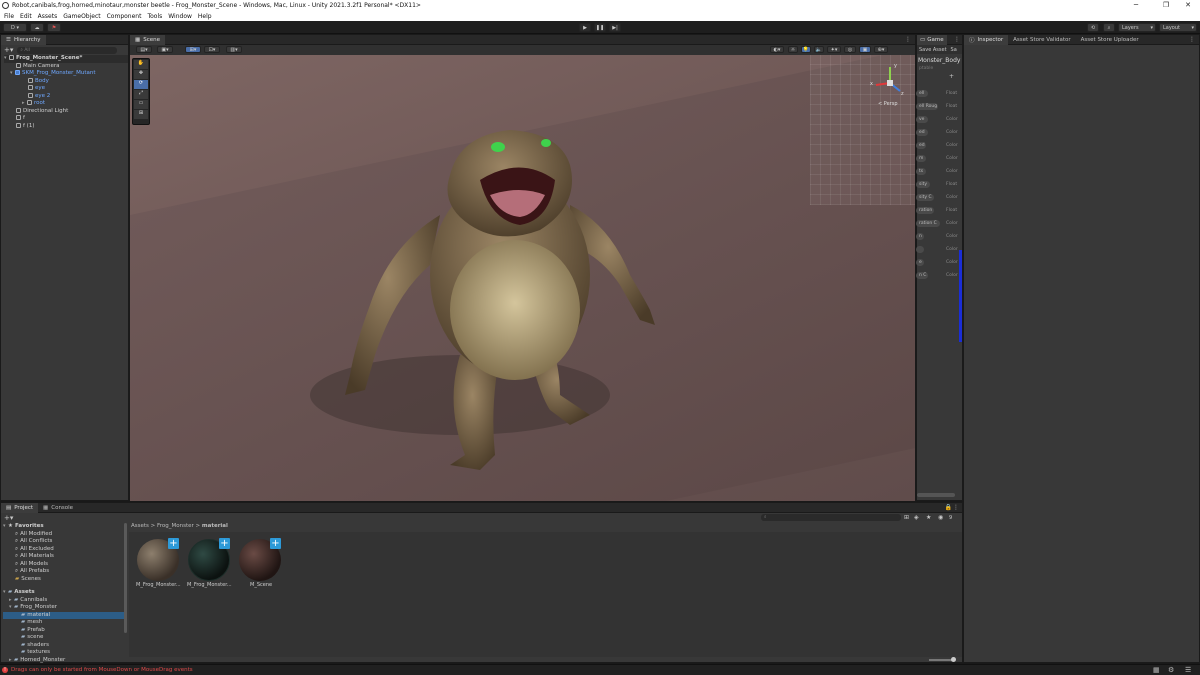 The width and height of the screenshot is (1200, 675). What do you see at coordinates (58, 508) in the screenshot?
I see `tab-console: ▦ Console` at bounding box center [58, 508].